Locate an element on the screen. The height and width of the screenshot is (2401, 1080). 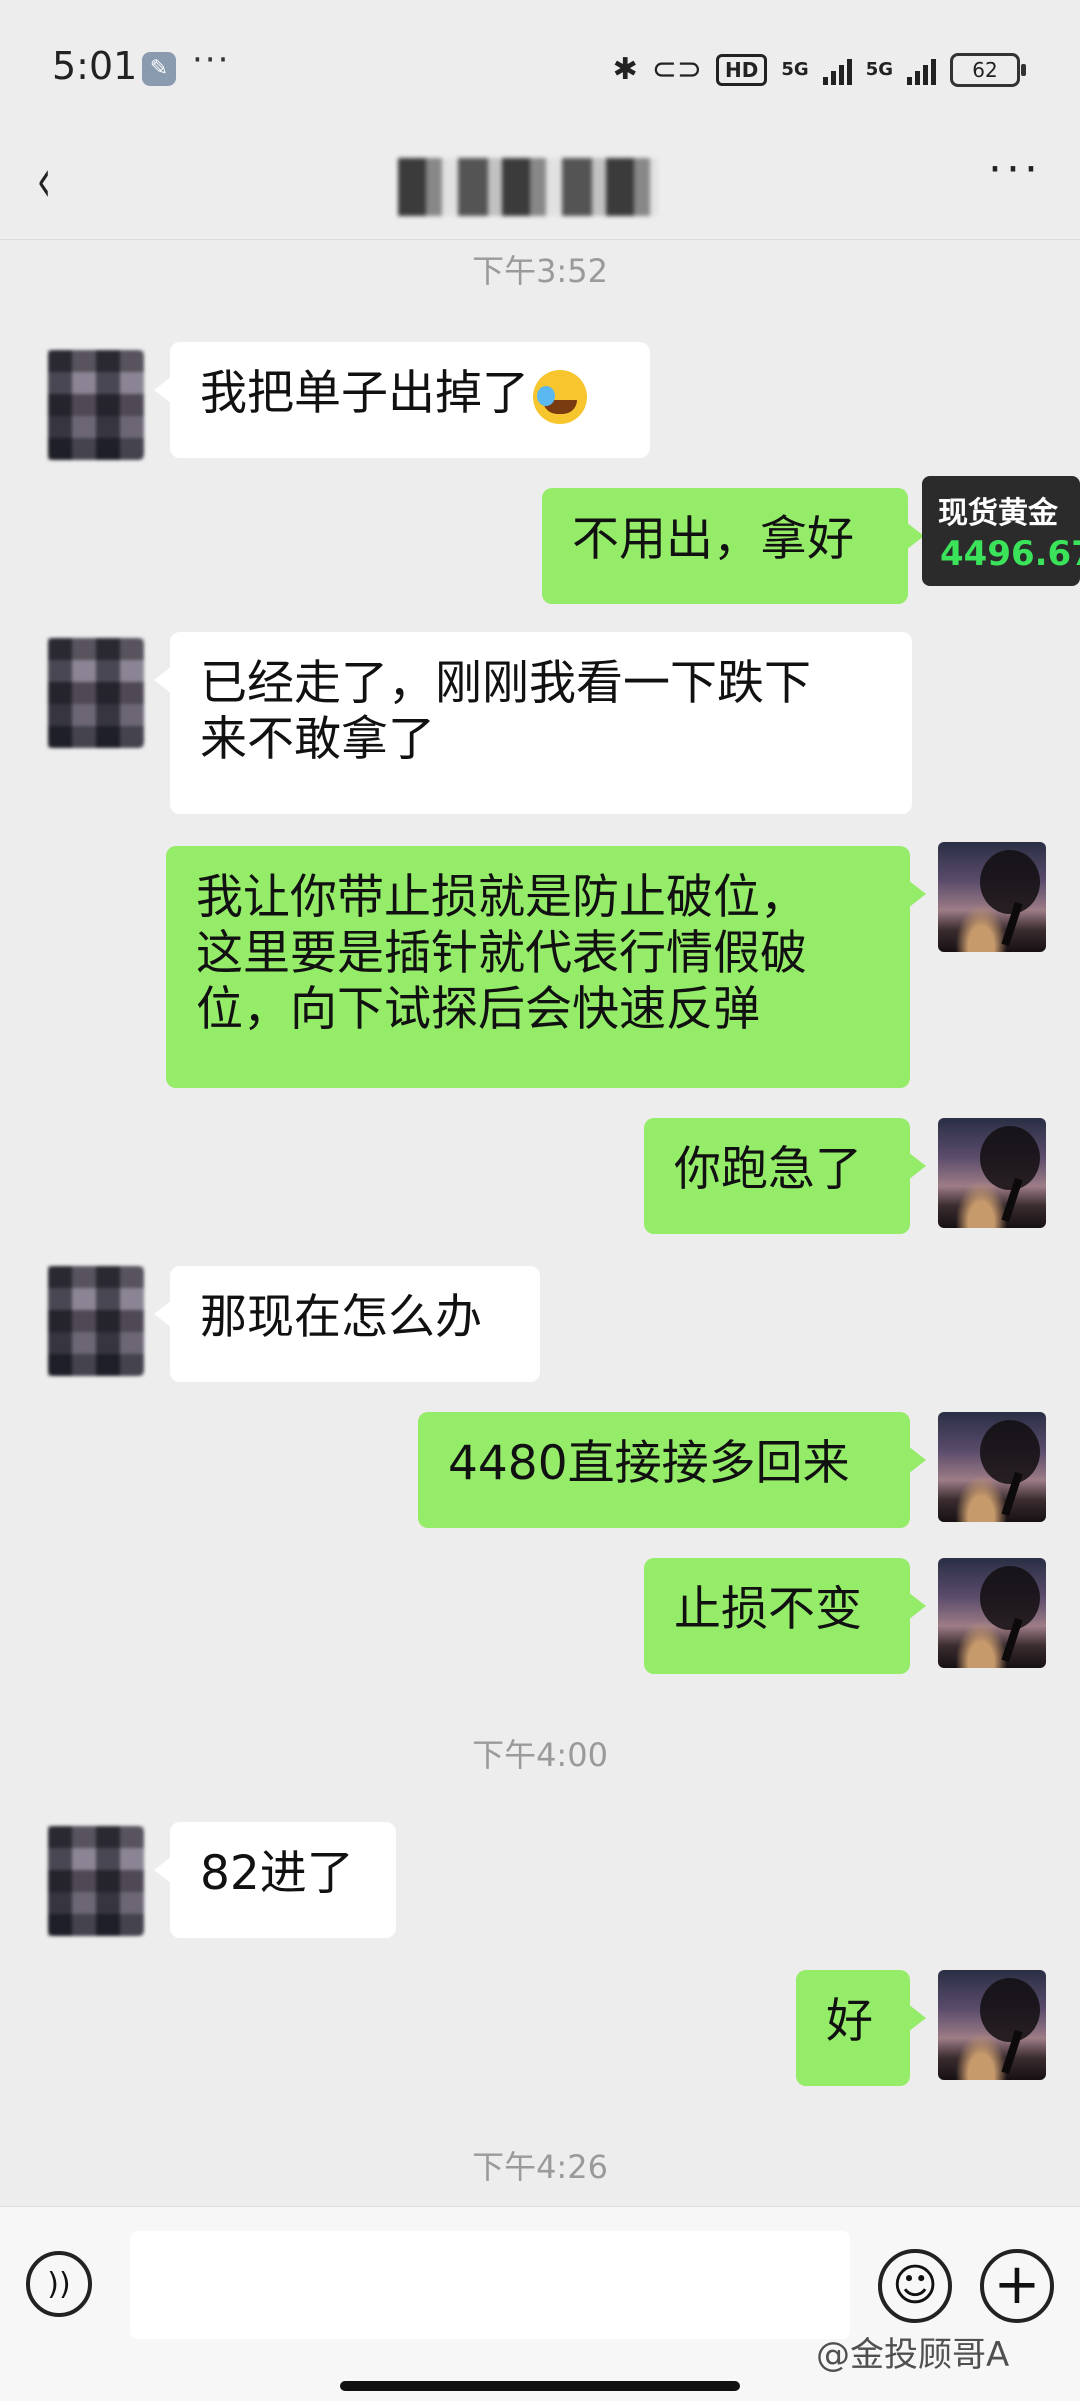
message-input is located at coordinates (490, 2285).